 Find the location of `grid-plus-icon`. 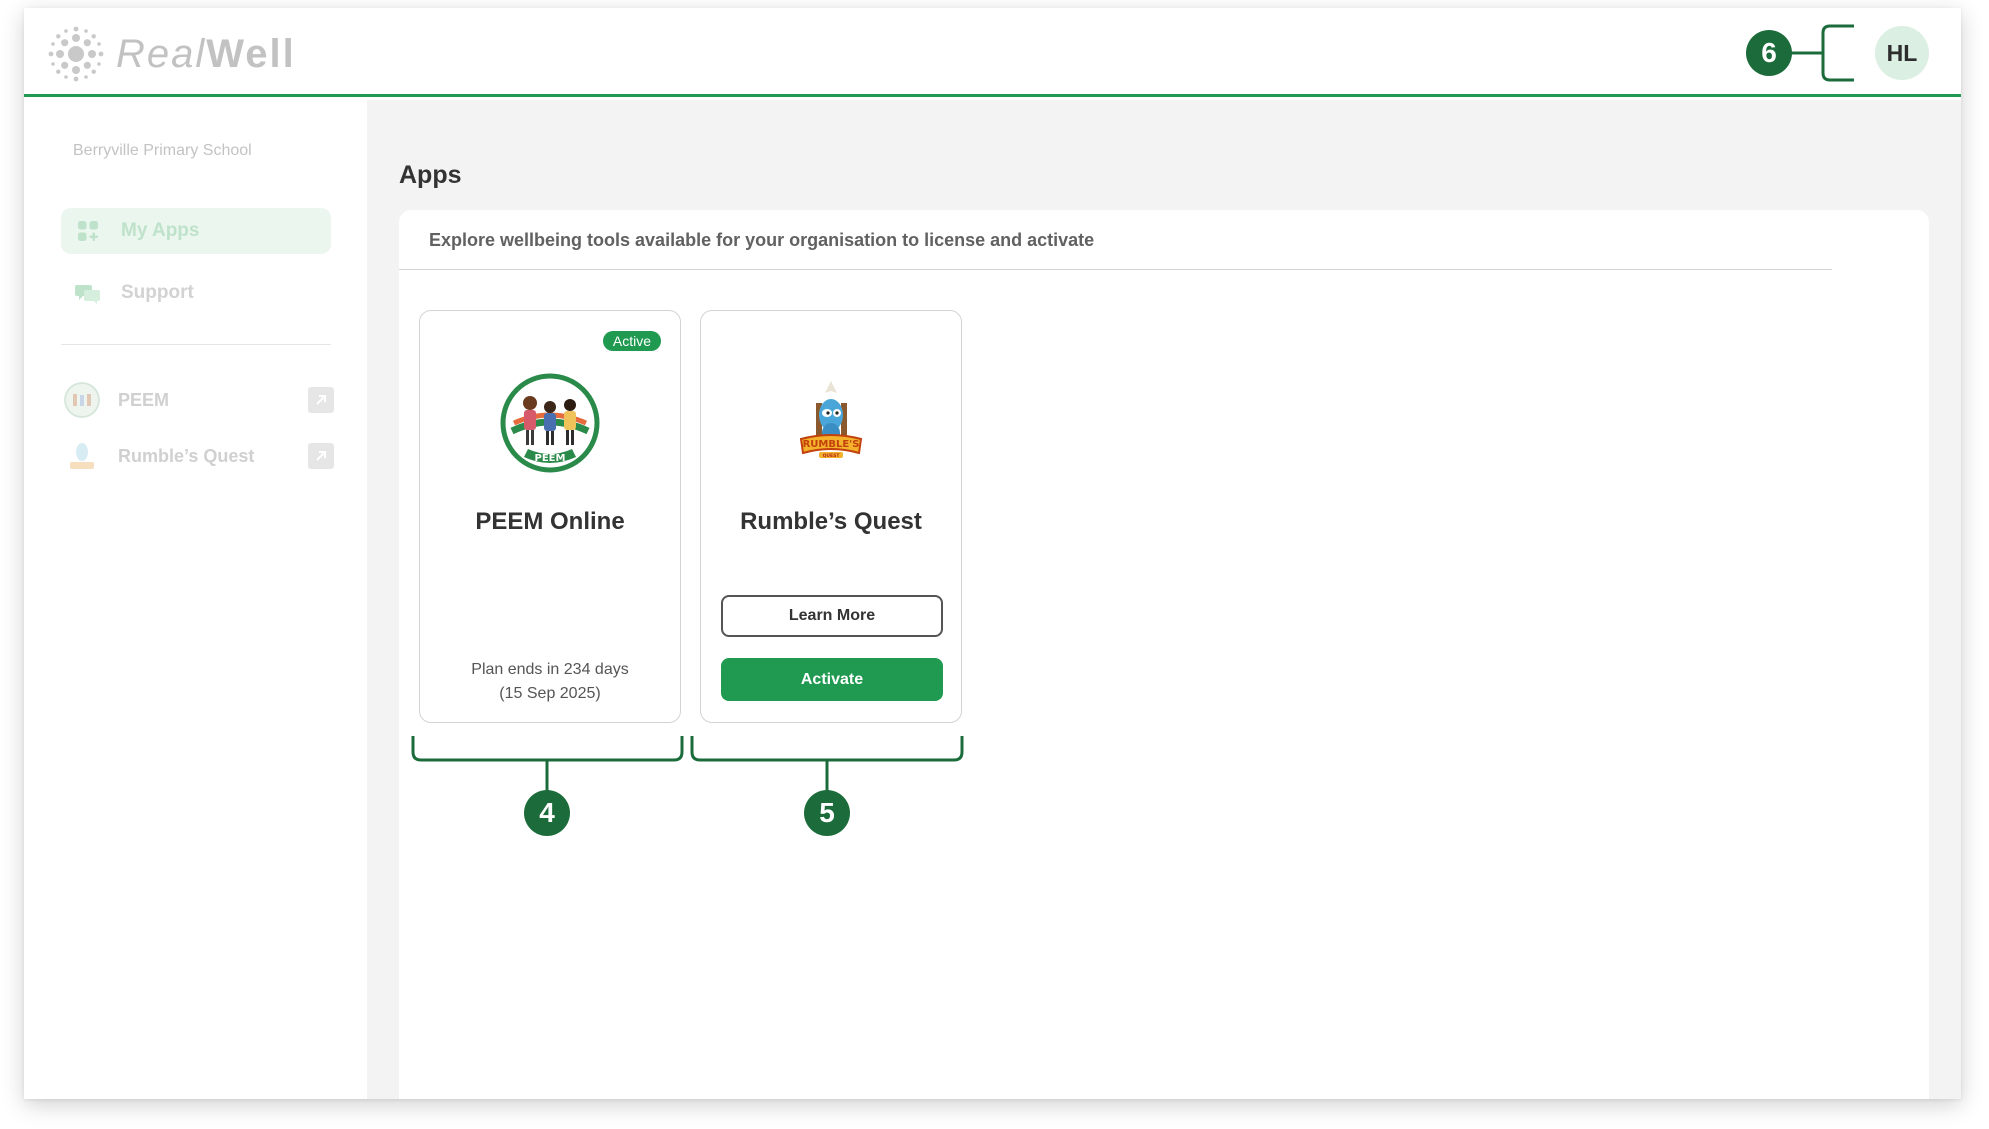

grid-plus-icon is located at coordinates (88, 231).